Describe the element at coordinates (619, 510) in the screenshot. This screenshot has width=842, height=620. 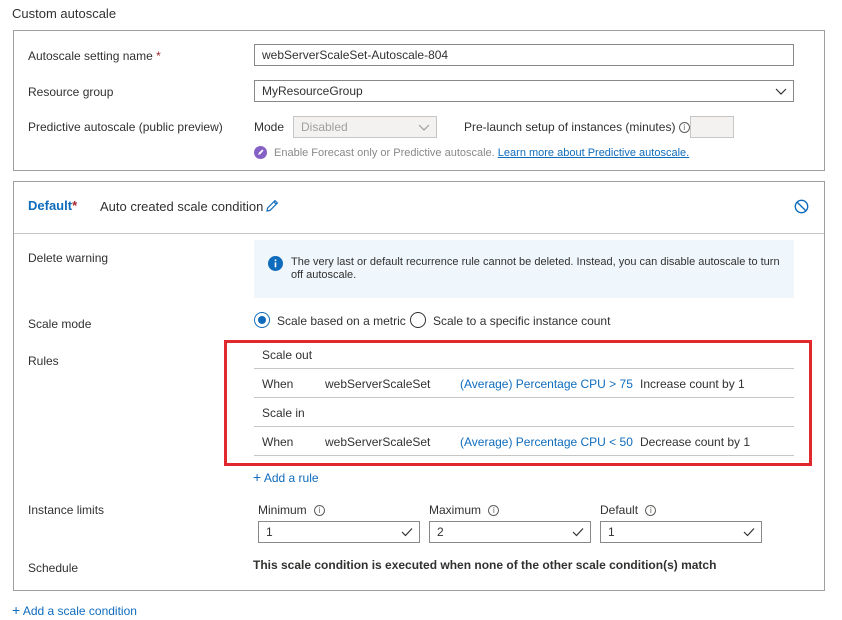
I see `default-label-text: Default` at that location.